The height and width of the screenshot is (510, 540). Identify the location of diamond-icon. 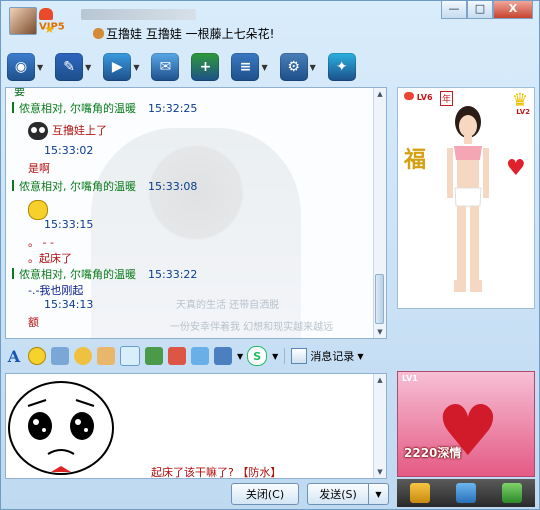
(420, 493).